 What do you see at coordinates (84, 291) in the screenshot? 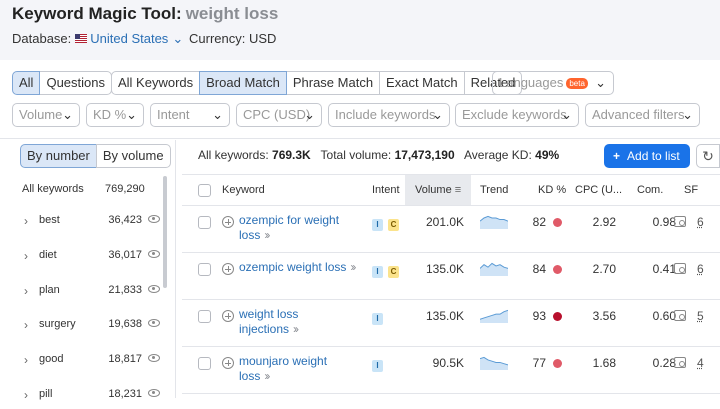
I see `keyword-group-item: › plan 21,833` at bounding box center [84, 291].